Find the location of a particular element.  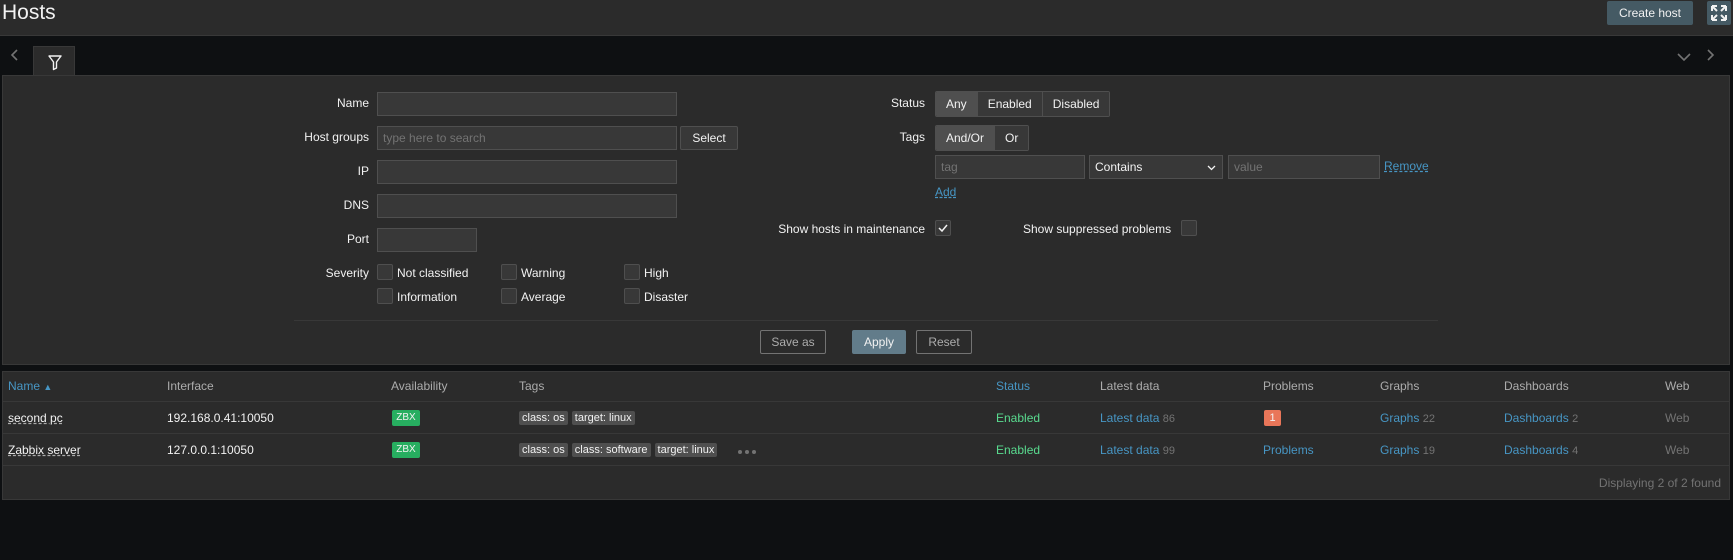

column-header-name: Name ▲ is located at coordinates (30, 386).